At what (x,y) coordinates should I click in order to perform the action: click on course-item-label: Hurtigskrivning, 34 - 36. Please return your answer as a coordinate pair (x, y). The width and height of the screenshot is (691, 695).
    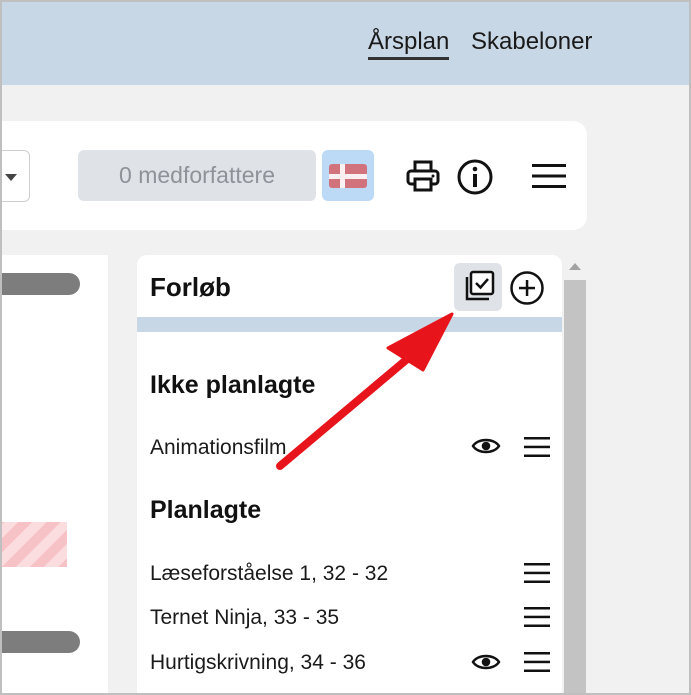
    Looking at the image, I should click on (258, 663).